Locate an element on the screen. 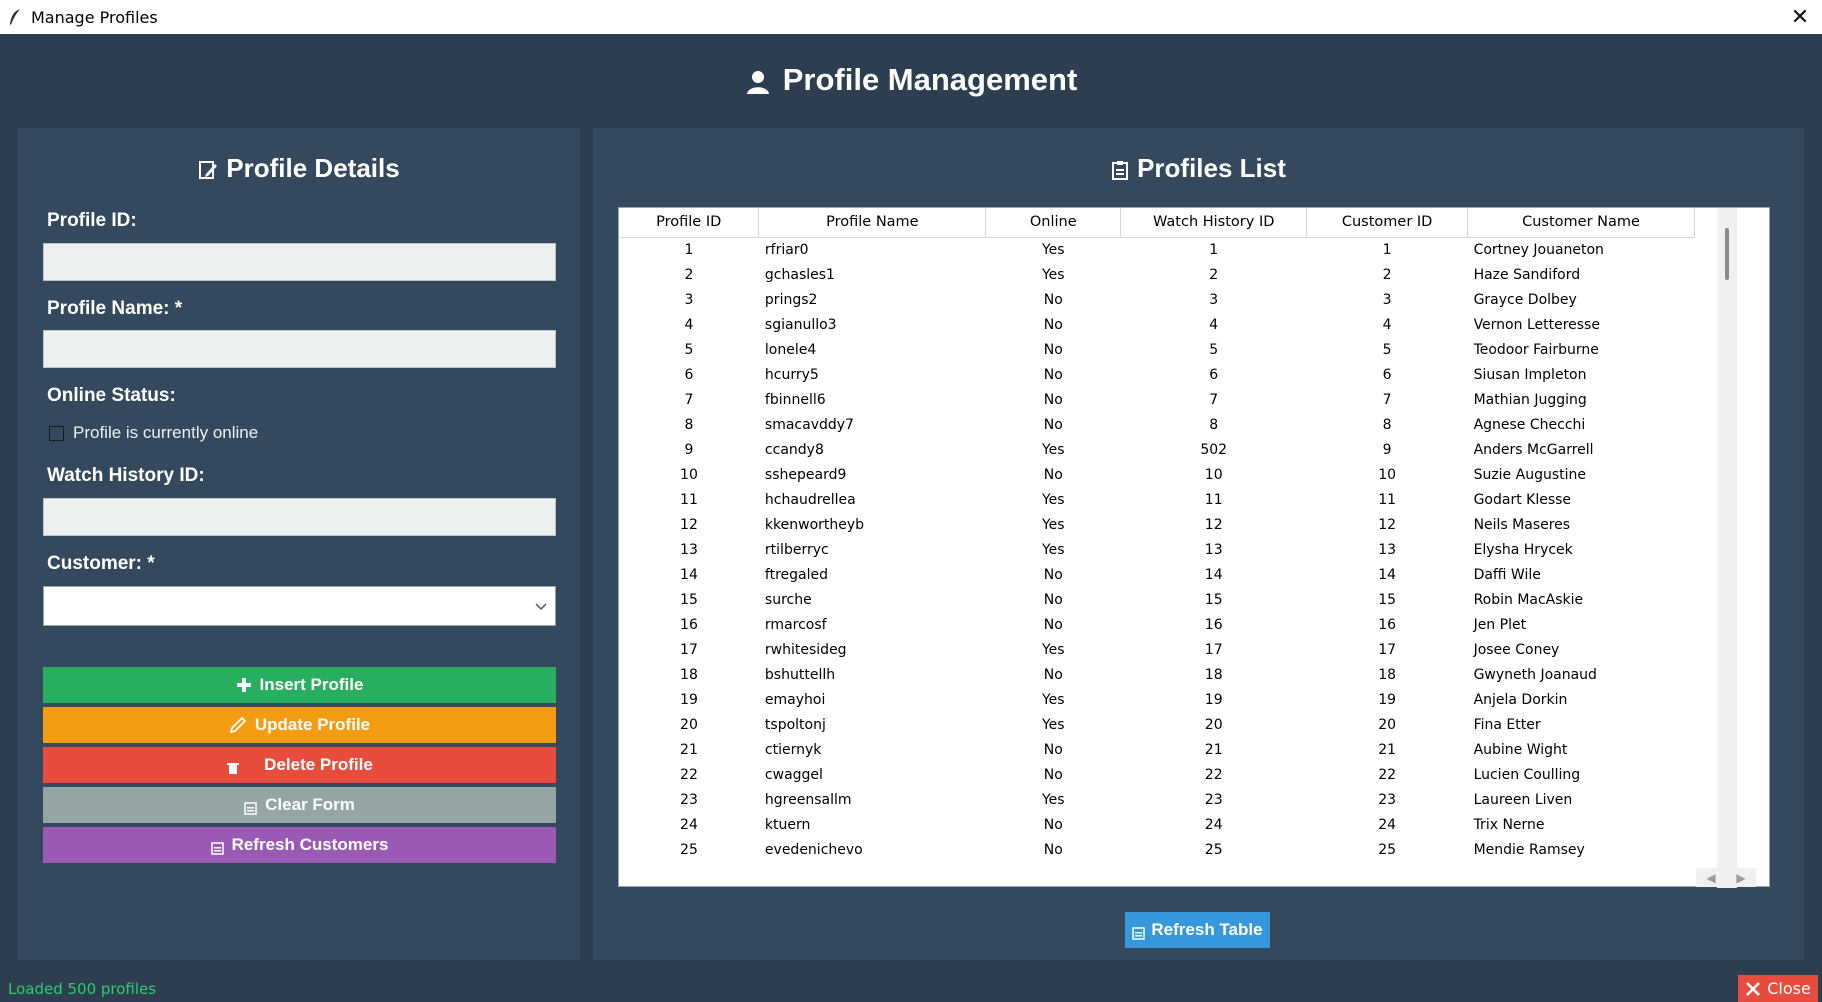  delete-profile-button: Delete Profile is located at coordinates (299, 765).